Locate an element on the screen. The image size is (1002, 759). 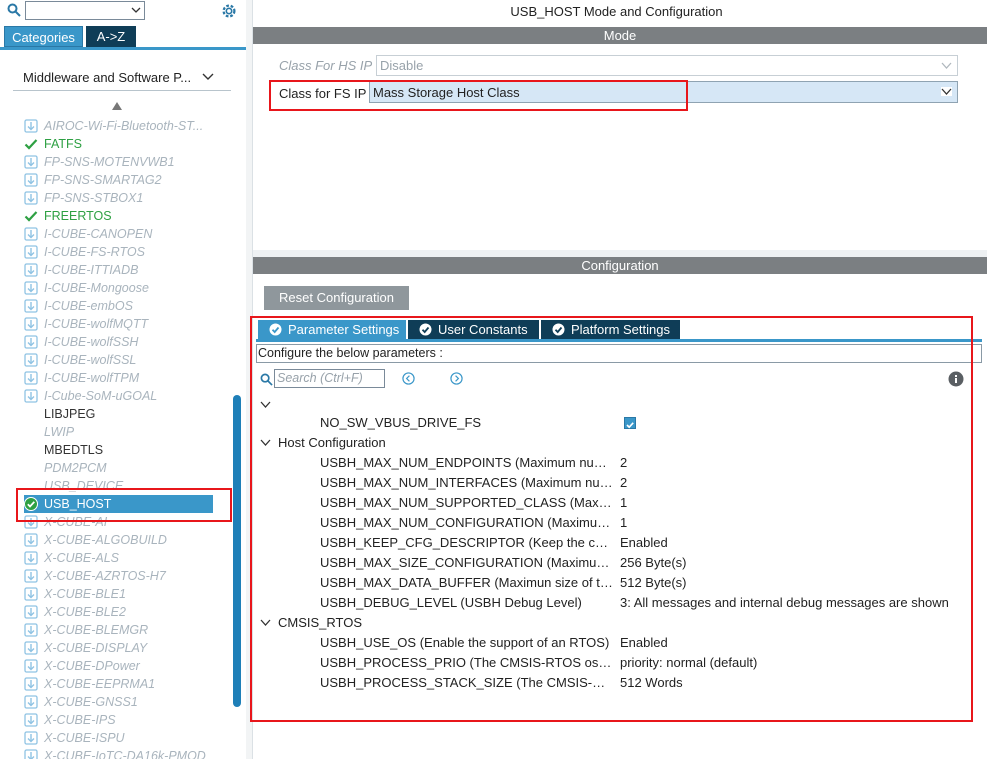
component-item: I-CUBE-wolfTPM is located at coordinates (126, 378).